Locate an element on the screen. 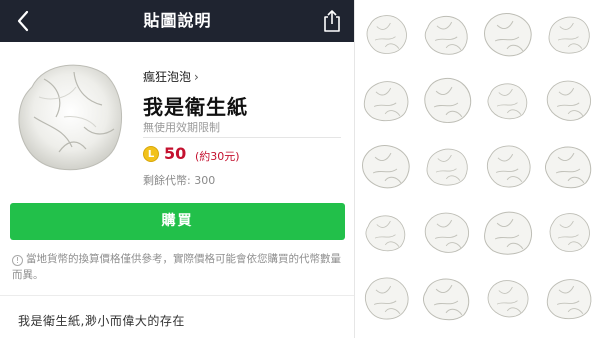 The width and height of the screenshot is (600, 338). sticker-description: 我是衛生紙,渺小而偉大的存在 is located at coordinates (101, 321).